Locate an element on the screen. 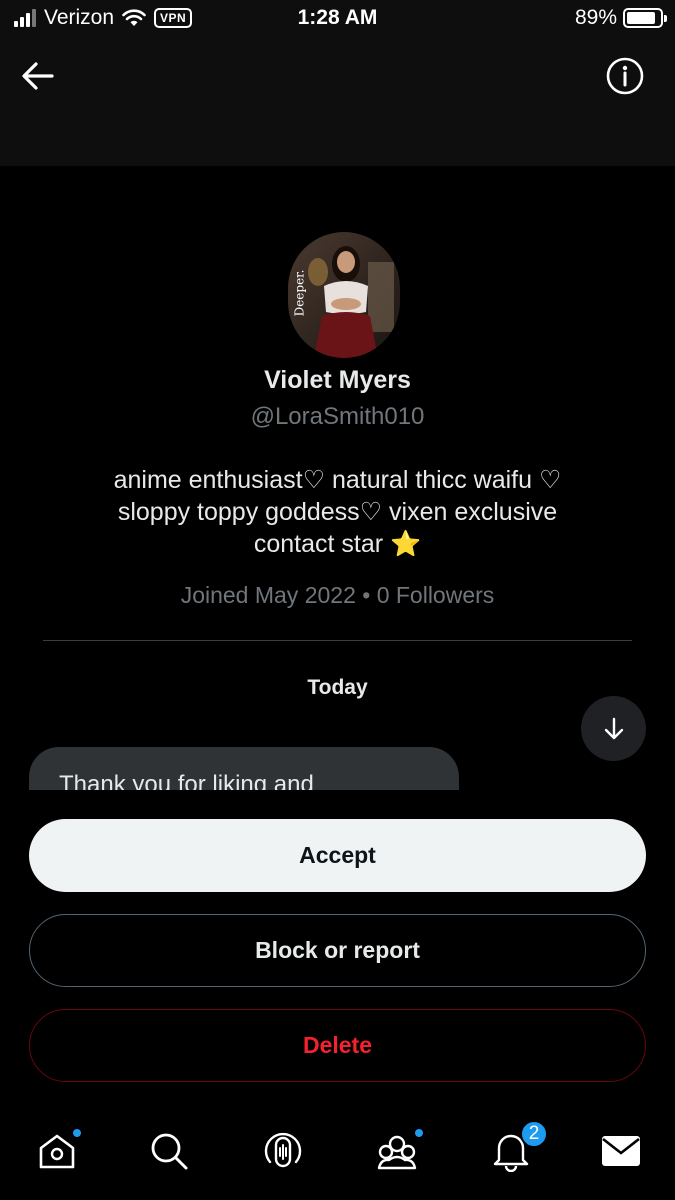 Image resolution: width=675 pixels, height=1200 pixels. message-bubble: Thank you for liking and is located at coordinates (244, 768).